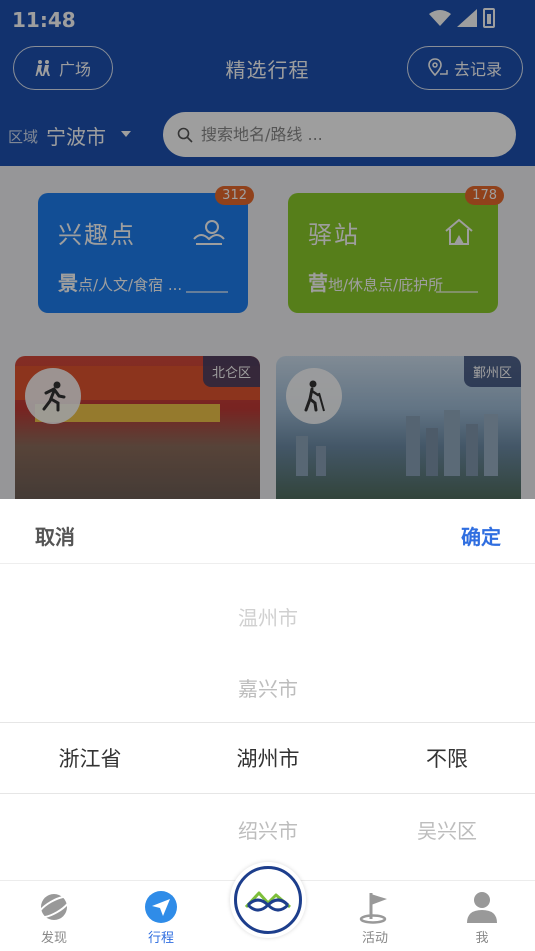  What do you see at coordinates (268, 829) in the screenshot?
I see `picker-city-option: 绍兴市` at bounding box center [268, 829].